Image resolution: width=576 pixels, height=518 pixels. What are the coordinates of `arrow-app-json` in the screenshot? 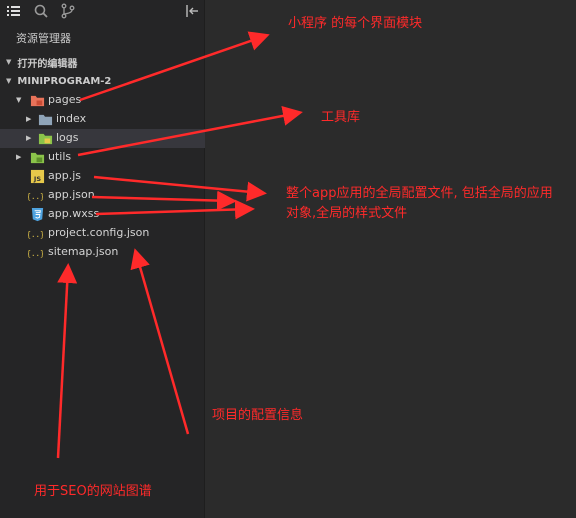 It's located at (164, 200).